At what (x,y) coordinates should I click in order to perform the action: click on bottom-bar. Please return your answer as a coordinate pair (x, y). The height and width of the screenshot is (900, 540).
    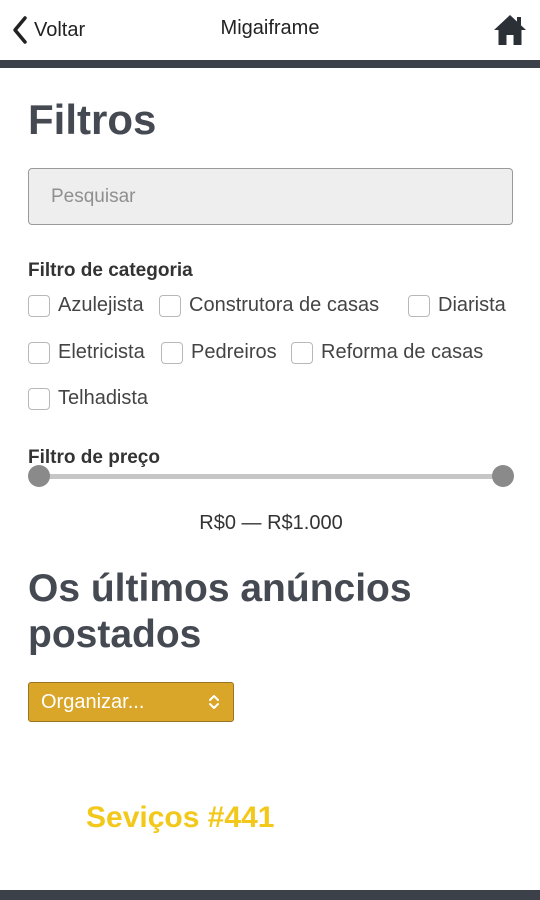
    Looking at the image, I should click on (270, 895).